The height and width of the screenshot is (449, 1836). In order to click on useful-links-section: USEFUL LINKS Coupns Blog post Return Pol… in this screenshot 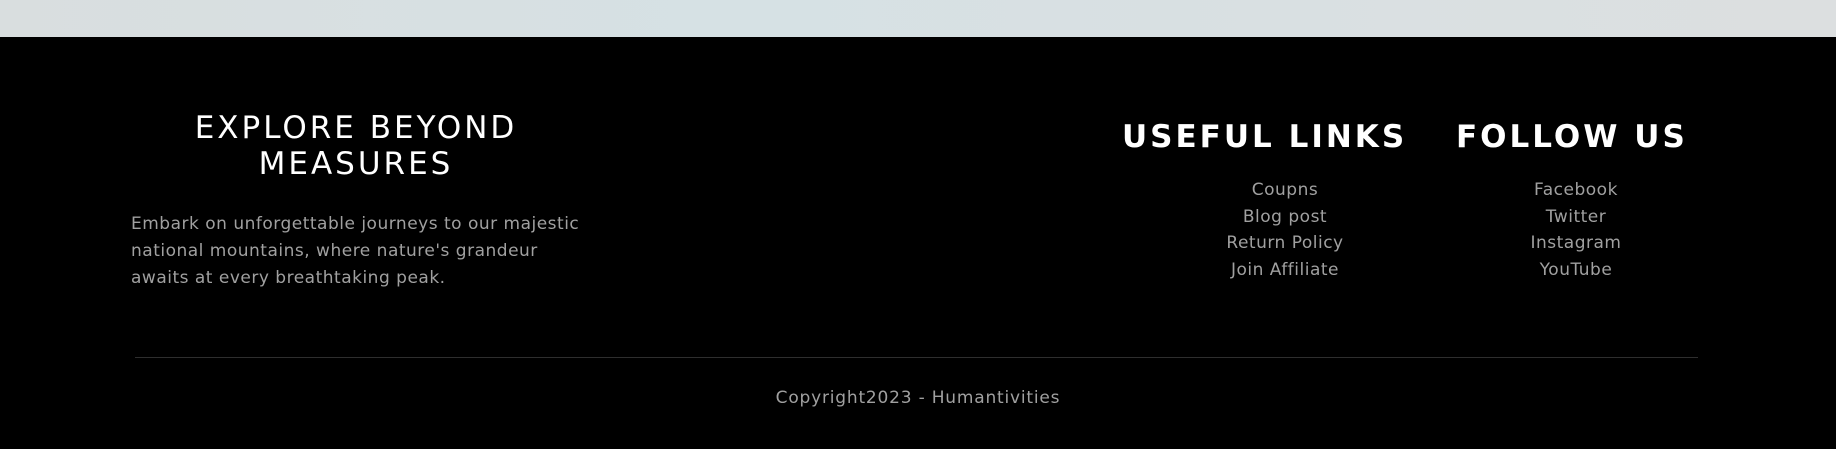, I will do `click(1267, 200)`.